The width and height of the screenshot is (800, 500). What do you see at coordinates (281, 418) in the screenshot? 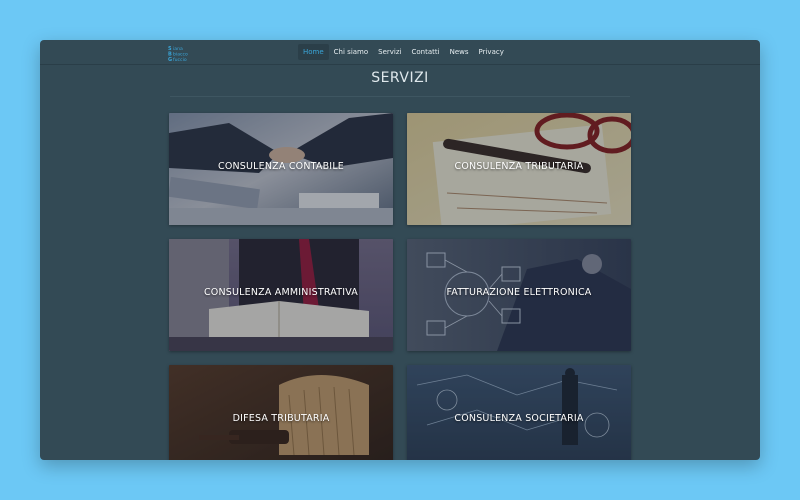
I see `service-label: DIFESA TRIBUTARIA` at bounding box center [281, 418].